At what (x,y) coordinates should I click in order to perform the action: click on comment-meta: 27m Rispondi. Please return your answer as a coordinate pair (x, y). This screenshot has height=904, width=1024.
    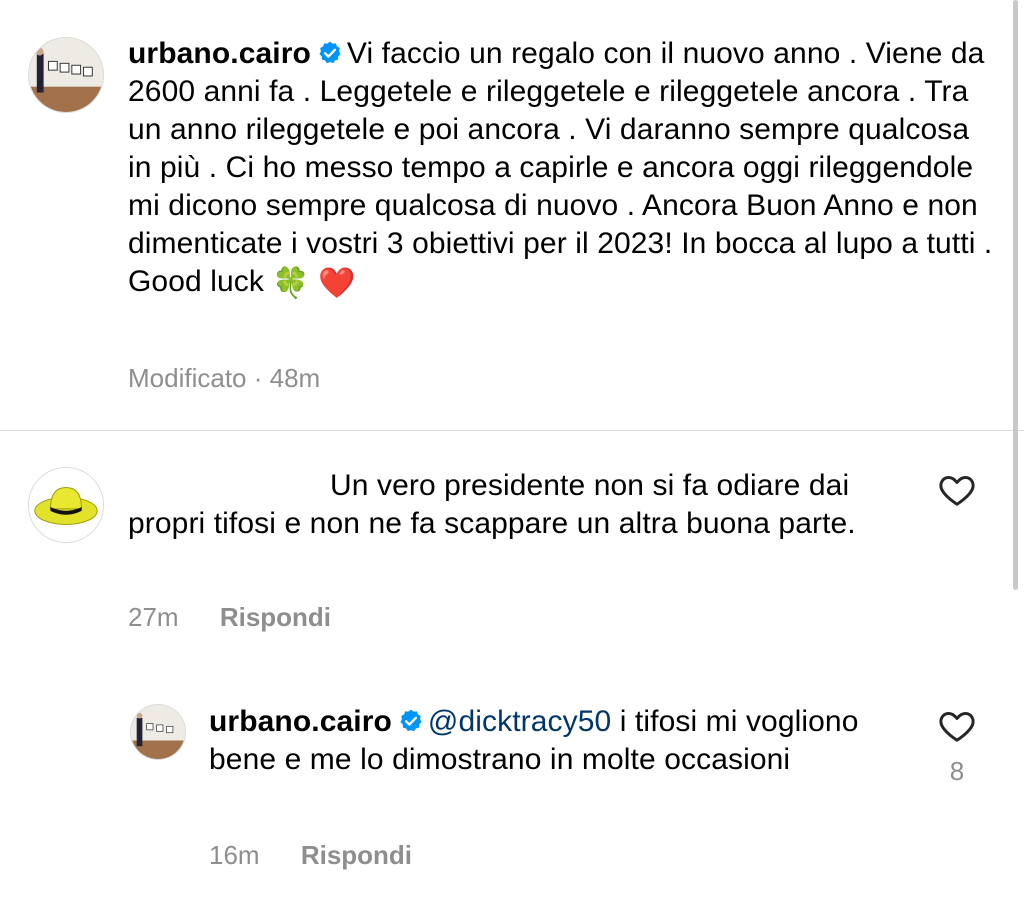
    Looking at the image, I should click on (229, 617).